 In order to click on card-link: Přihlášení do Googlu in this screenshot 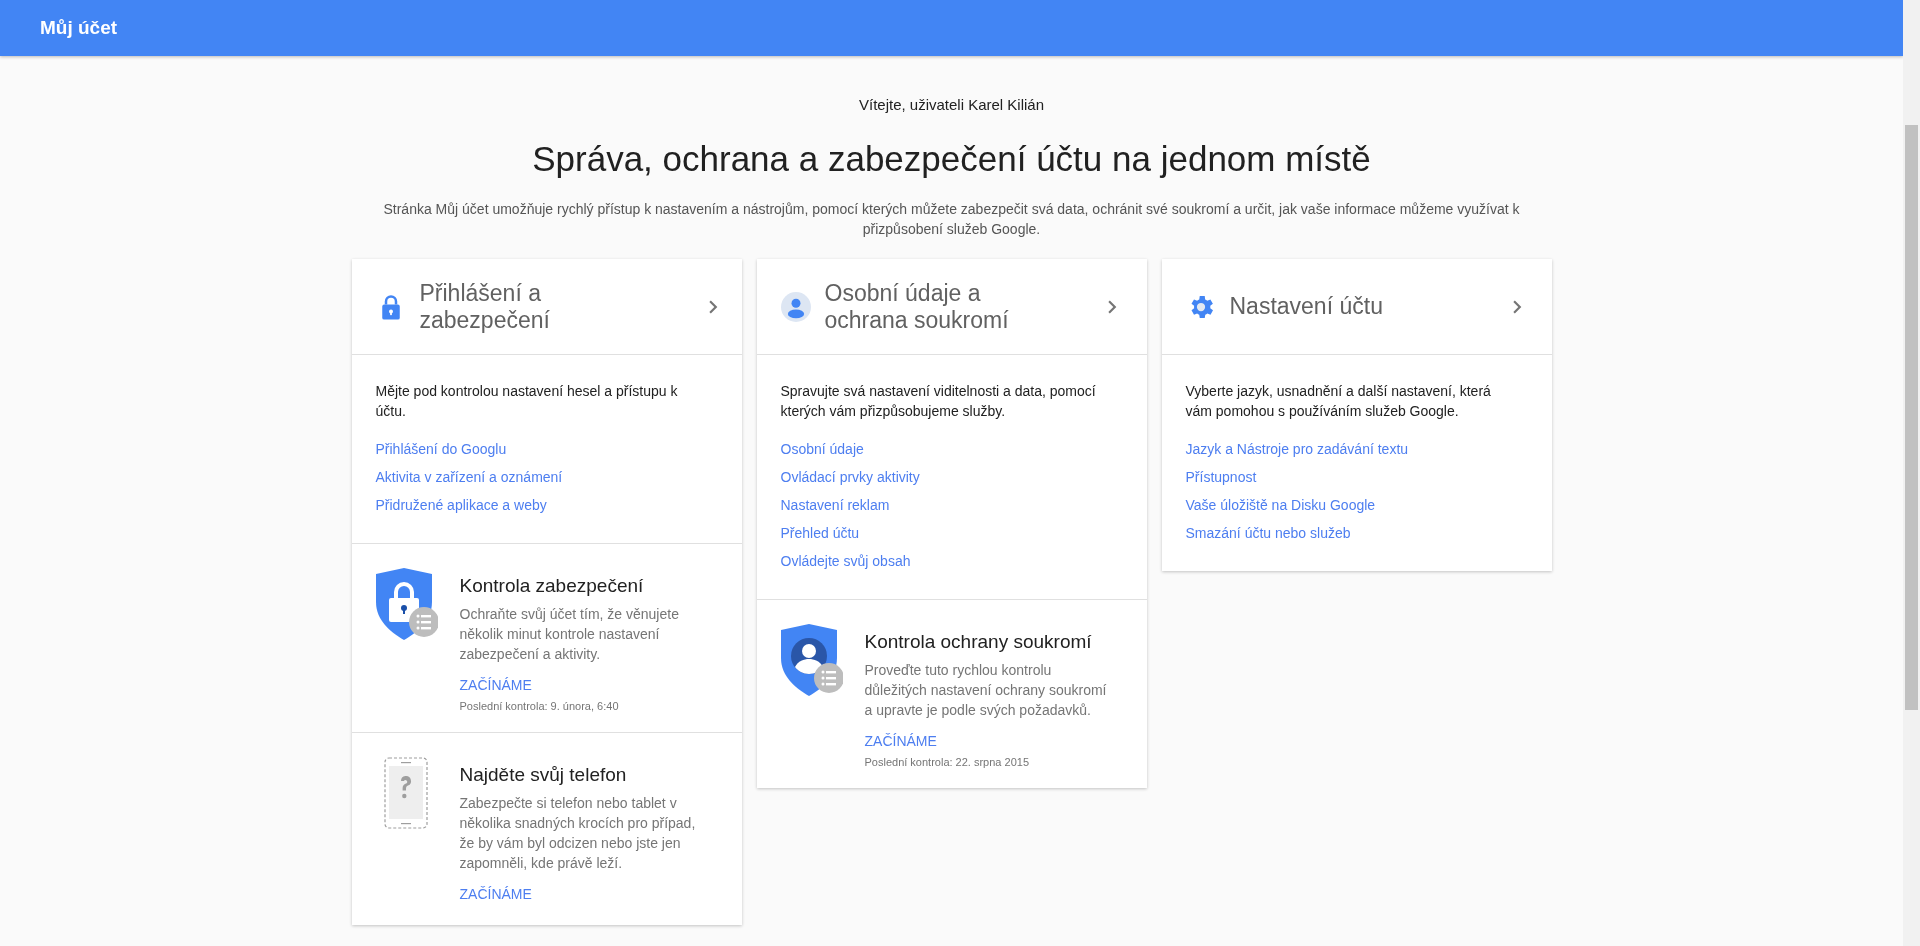, I will do `click(441, 449)`.